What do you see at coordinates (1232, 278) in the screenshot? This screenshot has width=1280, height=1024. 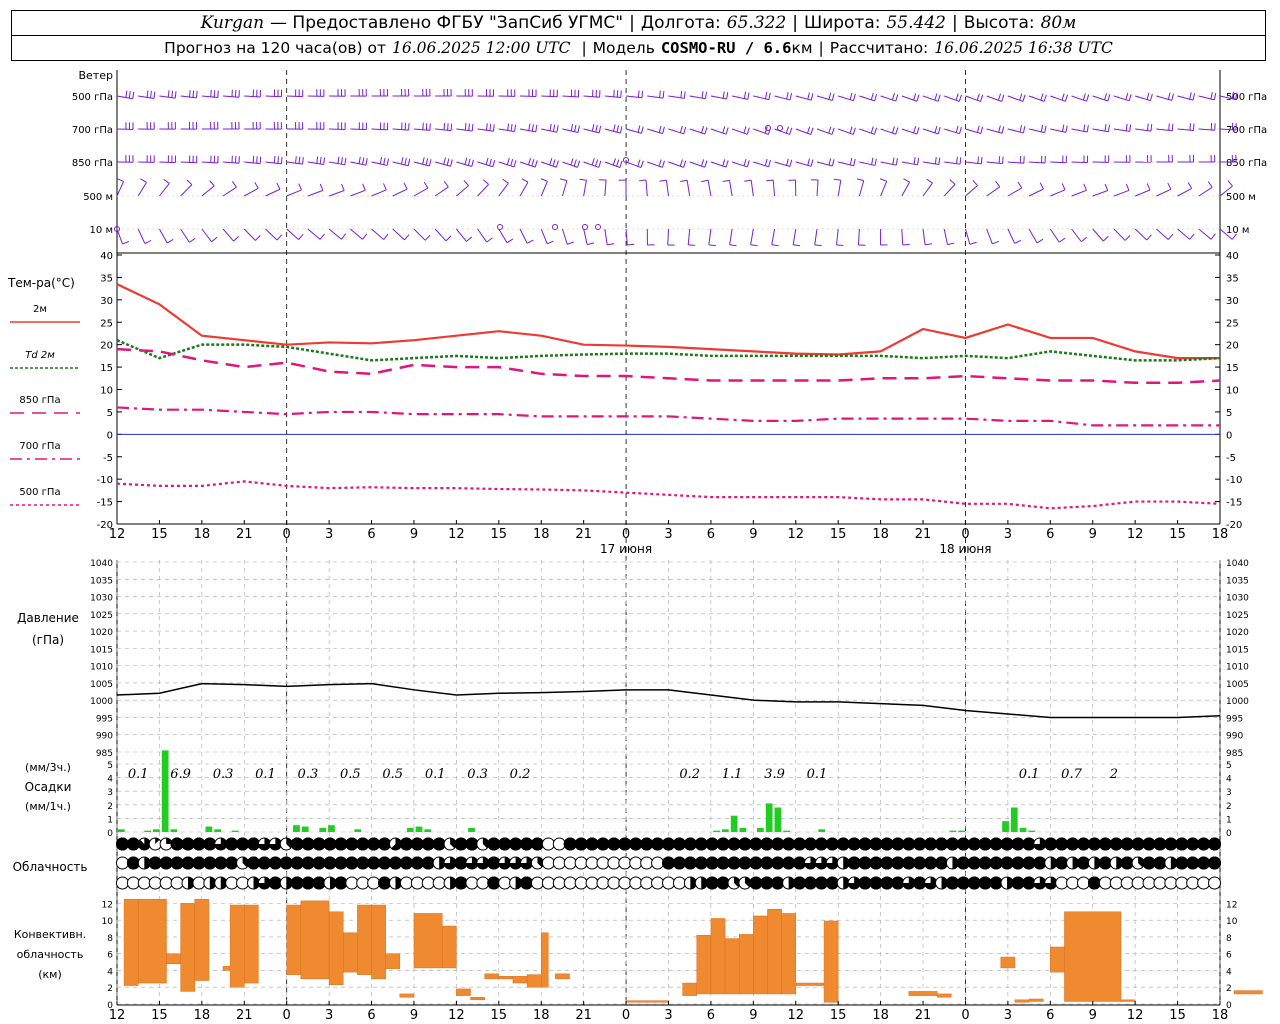 I see `temp-tick-label-right: 35` at bounding box center [1232, 278].